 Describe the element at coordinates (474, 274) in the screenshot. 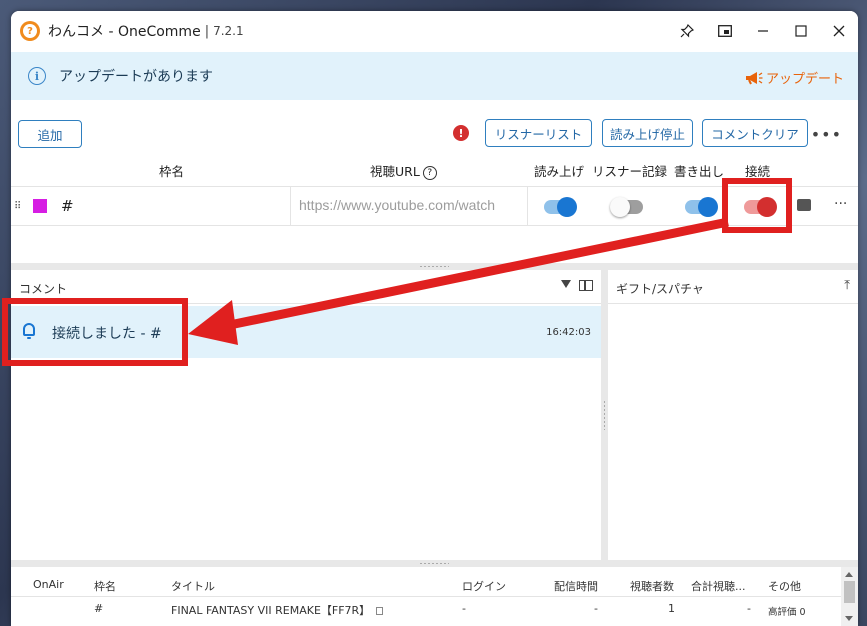

I see `arrow-shaft` at that location.